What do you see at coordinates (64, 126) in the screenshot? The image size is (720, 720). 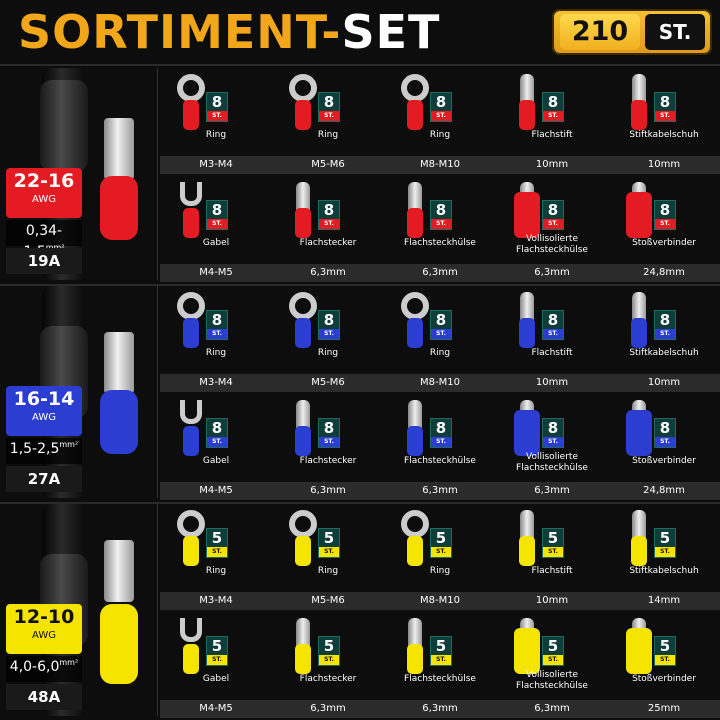 I see `cable-end-image` at bounding box center [64, 126].